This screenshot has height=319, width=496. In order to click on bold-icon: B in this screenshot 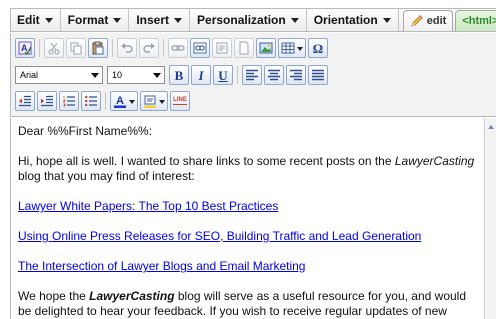, I will do `click(179, 75)`.